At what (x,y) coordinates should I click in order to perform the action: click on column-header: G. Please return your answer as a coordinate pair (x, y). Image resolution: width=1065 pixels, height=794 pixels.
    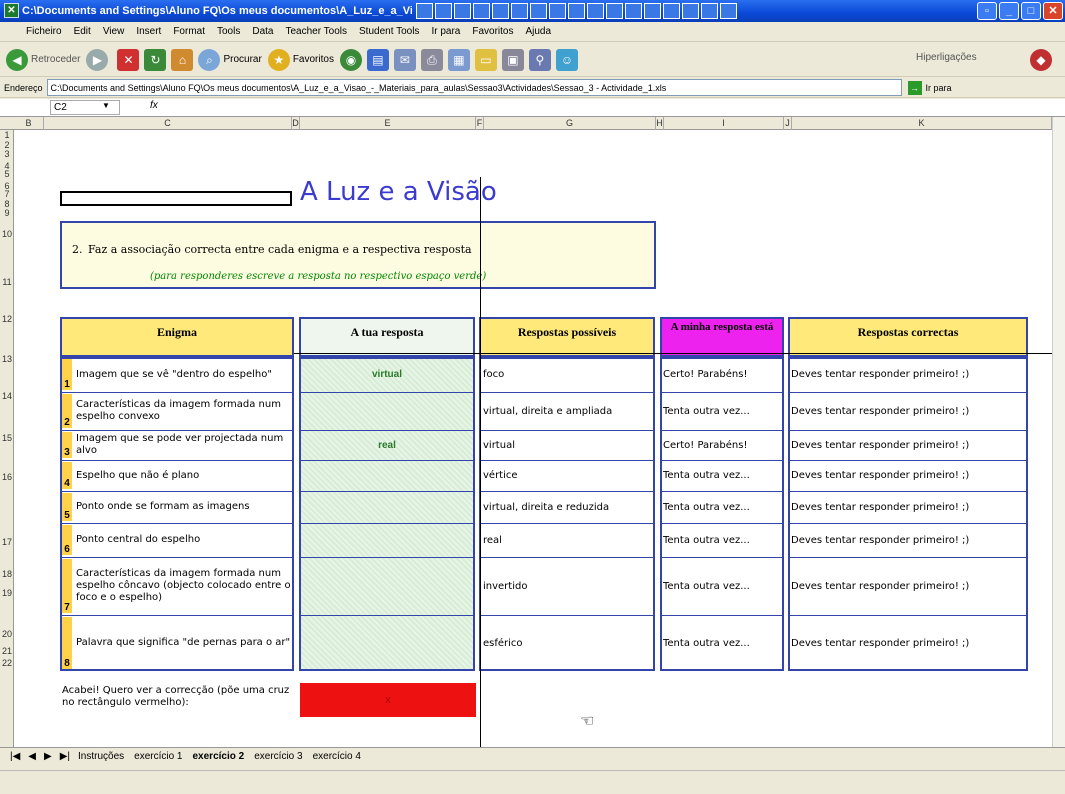
    Looking at the image, I should click on (570, 123).